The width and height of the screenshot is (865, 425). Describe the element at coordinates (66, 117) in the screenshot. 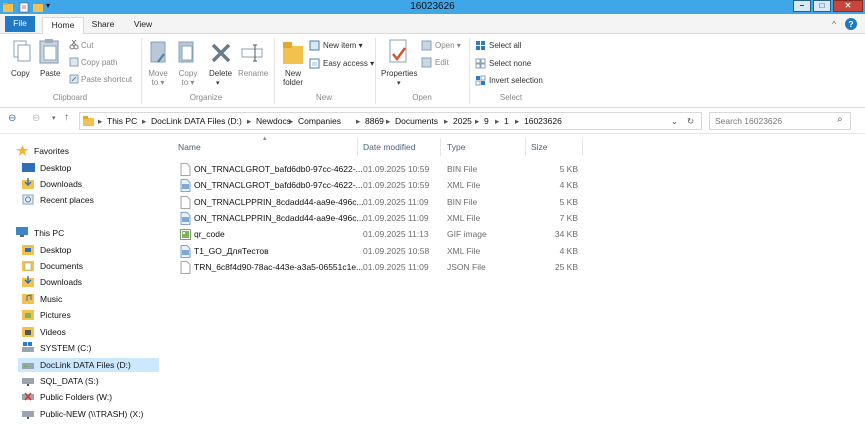

I see `up-arrow-icon: ↑` at that location.